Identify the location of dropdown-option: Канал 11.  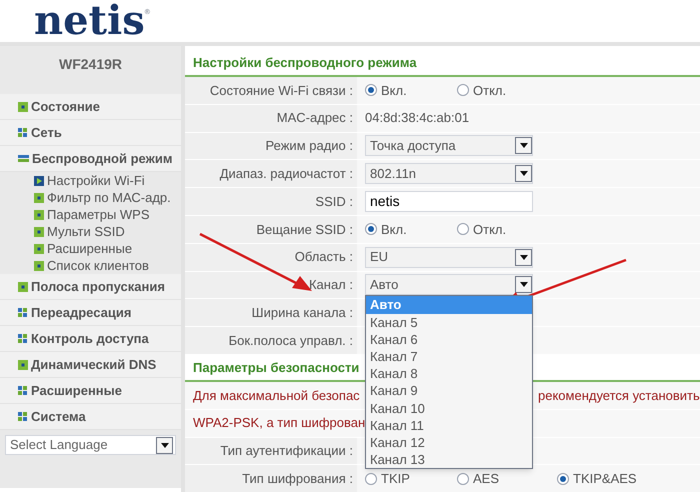
(449, 425).